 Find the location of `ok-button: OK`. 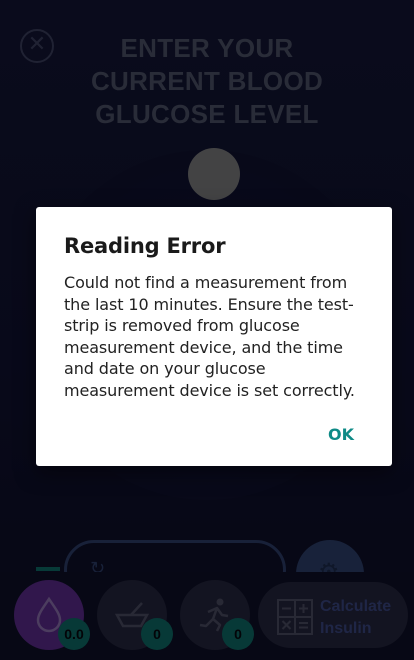

ok-button: OK is located at coordinates (341, 434).